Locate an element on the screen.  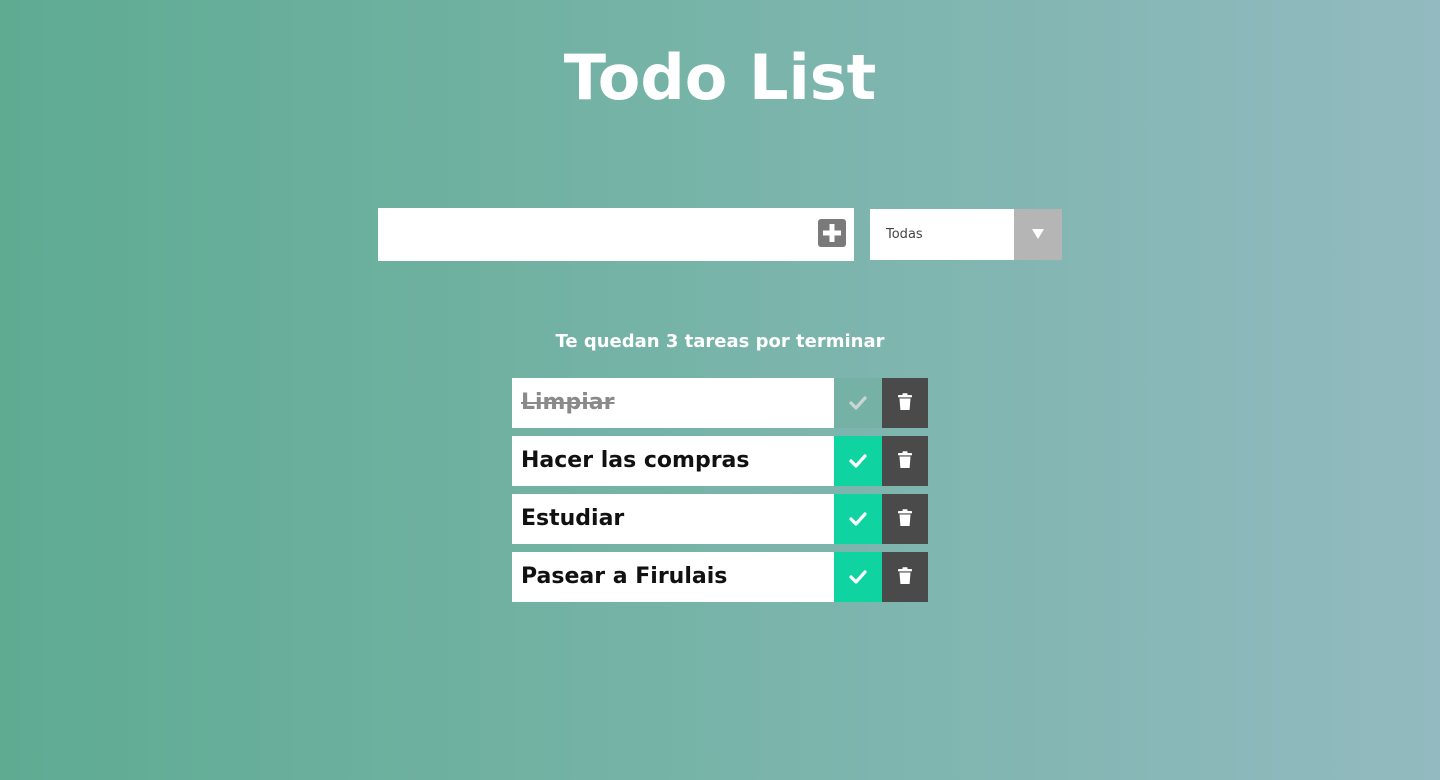
todo-text: Hacer las compras is located at coordinates (635, 460).